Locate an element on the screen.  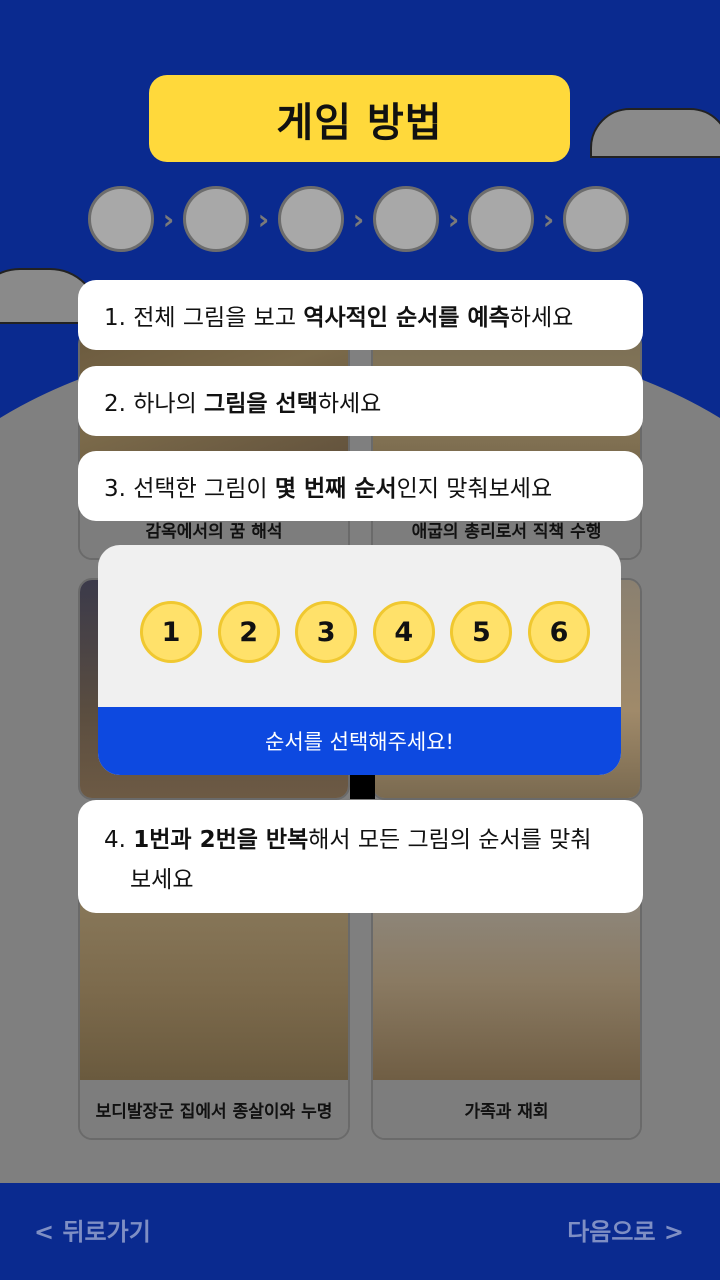
picture-card: 감옥에서의 꿈 해석 is located at coordinates (214, 445).